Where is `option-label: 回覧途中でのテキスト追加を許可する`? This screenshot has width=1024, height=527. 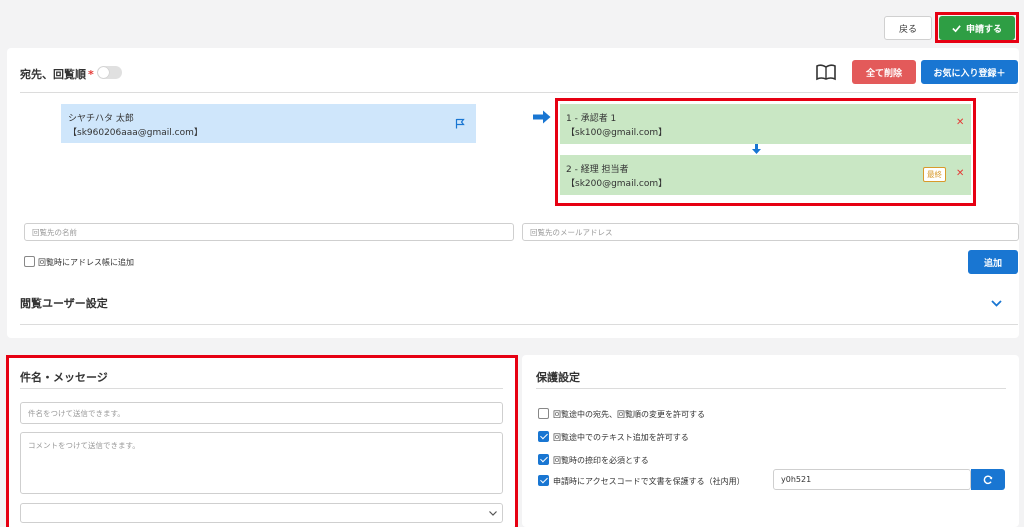
option-label: 回覧途中でのテキスト追加を許可する is located at coordinates (621, 437).